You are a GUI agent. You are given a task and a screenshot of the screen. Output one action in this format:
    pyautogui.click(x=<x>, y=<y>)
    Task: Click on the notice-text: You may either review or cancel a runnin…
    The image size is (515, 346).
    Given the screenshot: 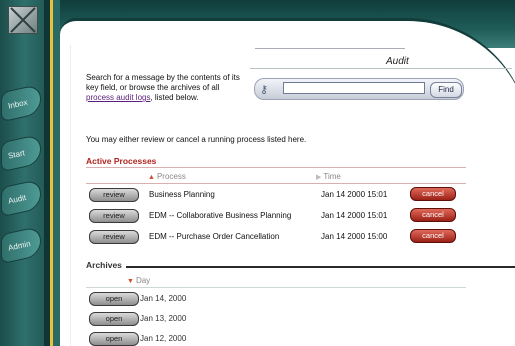 What is the action you would take?
    pyautogui.click(x=196, y=139)
    